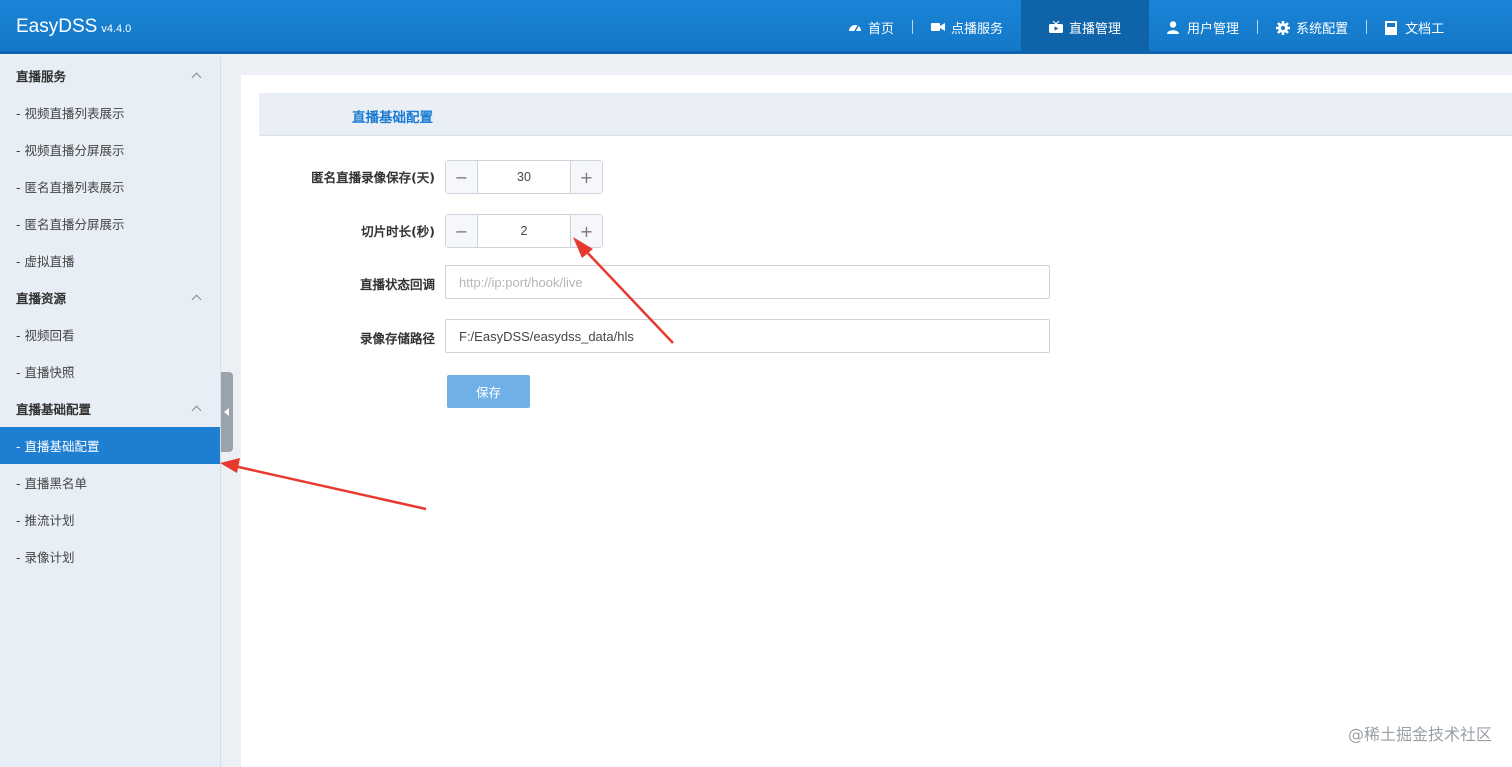 The image size is (1512, 767). I want to click on sidebar-group-title: 直播资源, so click(41, 298).